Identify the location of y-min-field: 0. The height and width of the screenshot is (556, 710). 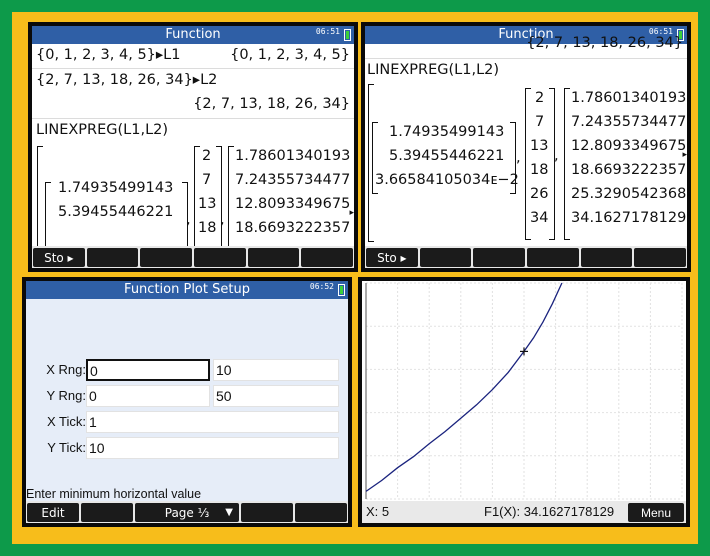
(148, 396).